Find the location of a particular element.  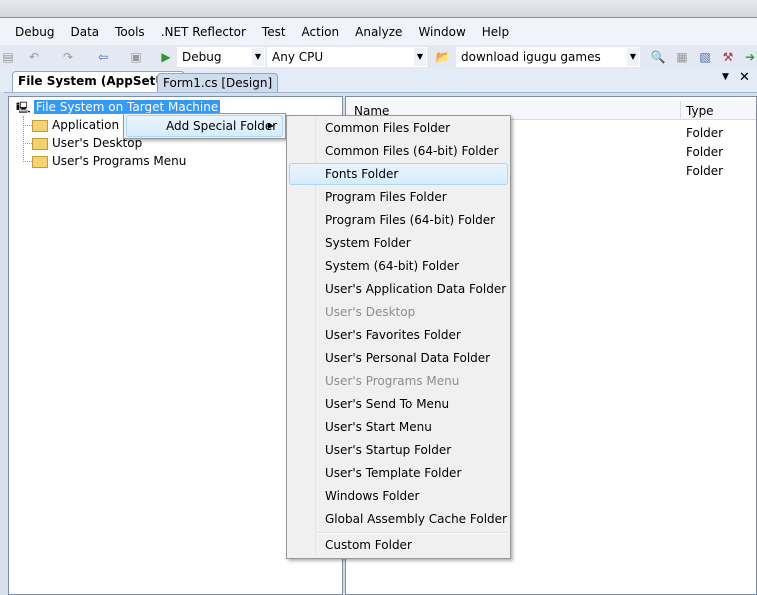

find-in-files-icon: 📂 is located at coordinates (443, 57).